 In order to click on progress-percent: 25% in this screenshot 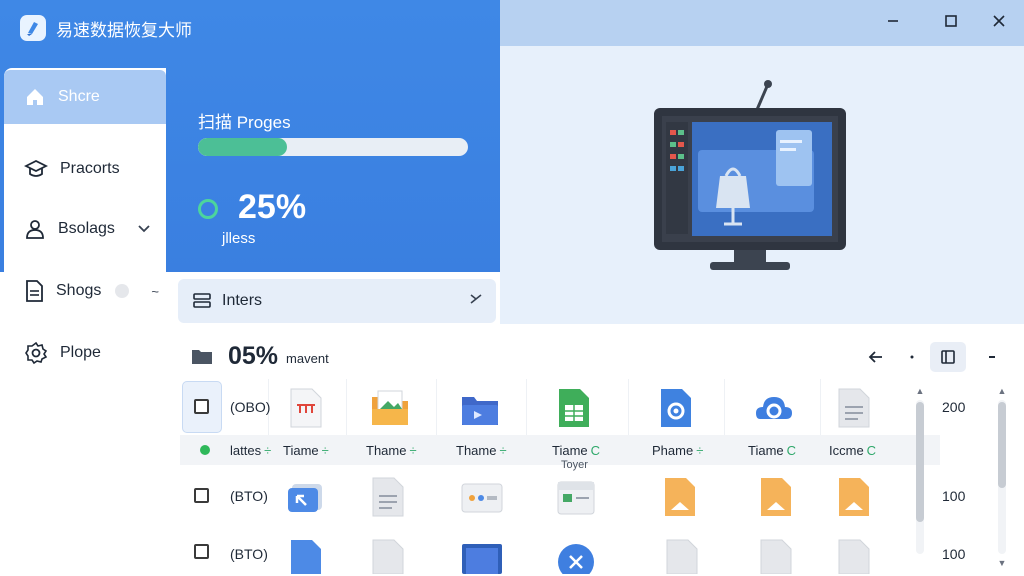, I will do `click(272, 207)`.